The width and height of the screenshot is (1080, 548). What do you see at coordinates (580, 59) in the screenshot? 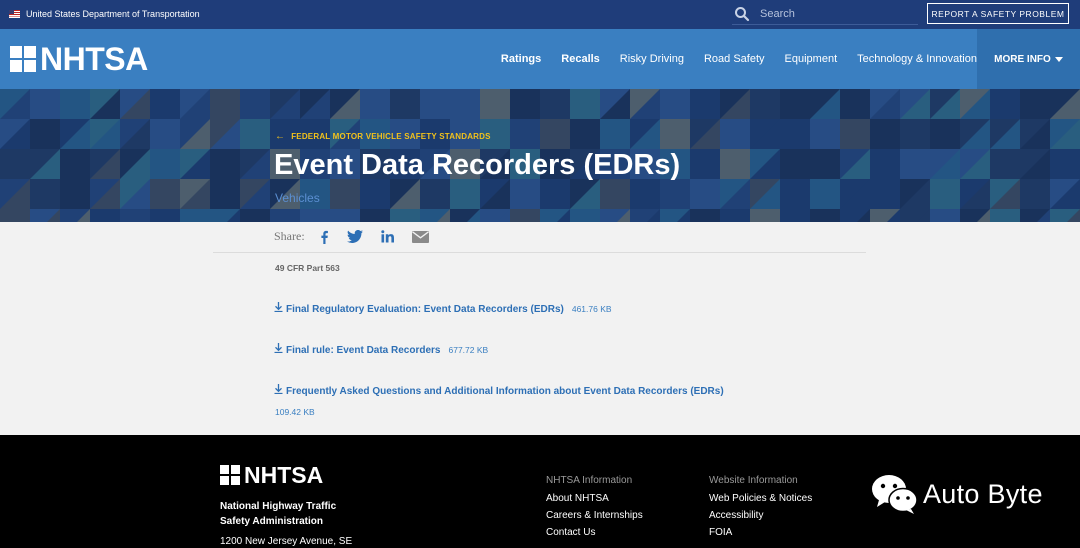
I see `nav-recalls: Recalls` at bounding box center [580, 59].